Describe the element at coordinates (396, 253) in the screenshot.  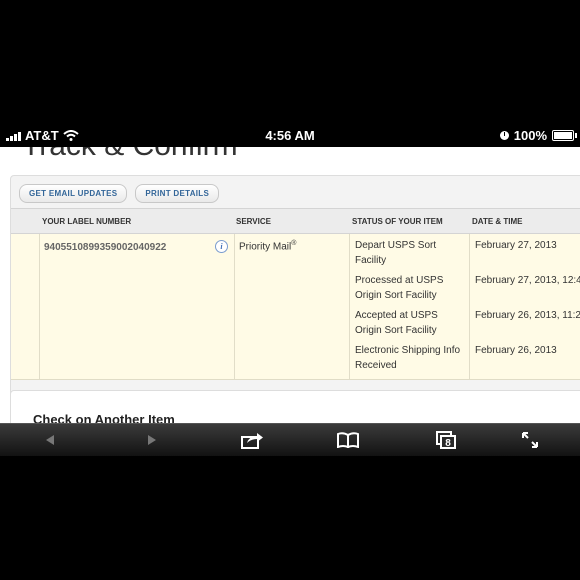
I see `event-status: Depart USPS Sort Facility` at that location.